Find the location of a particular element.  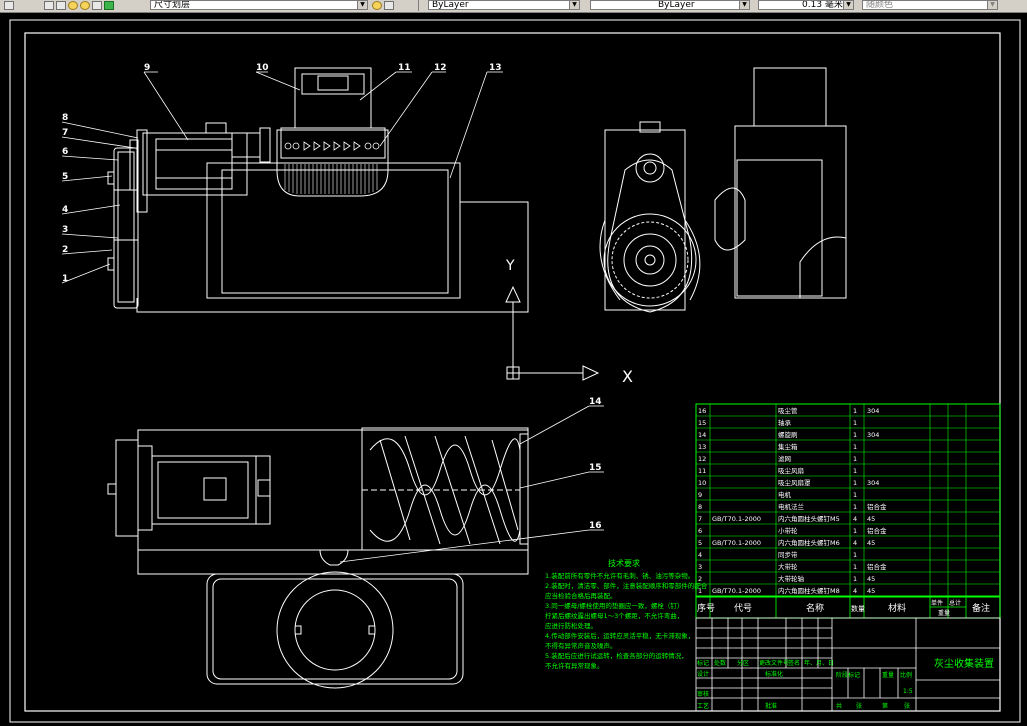

layer-states-icon is located at coordinates (49, 5).